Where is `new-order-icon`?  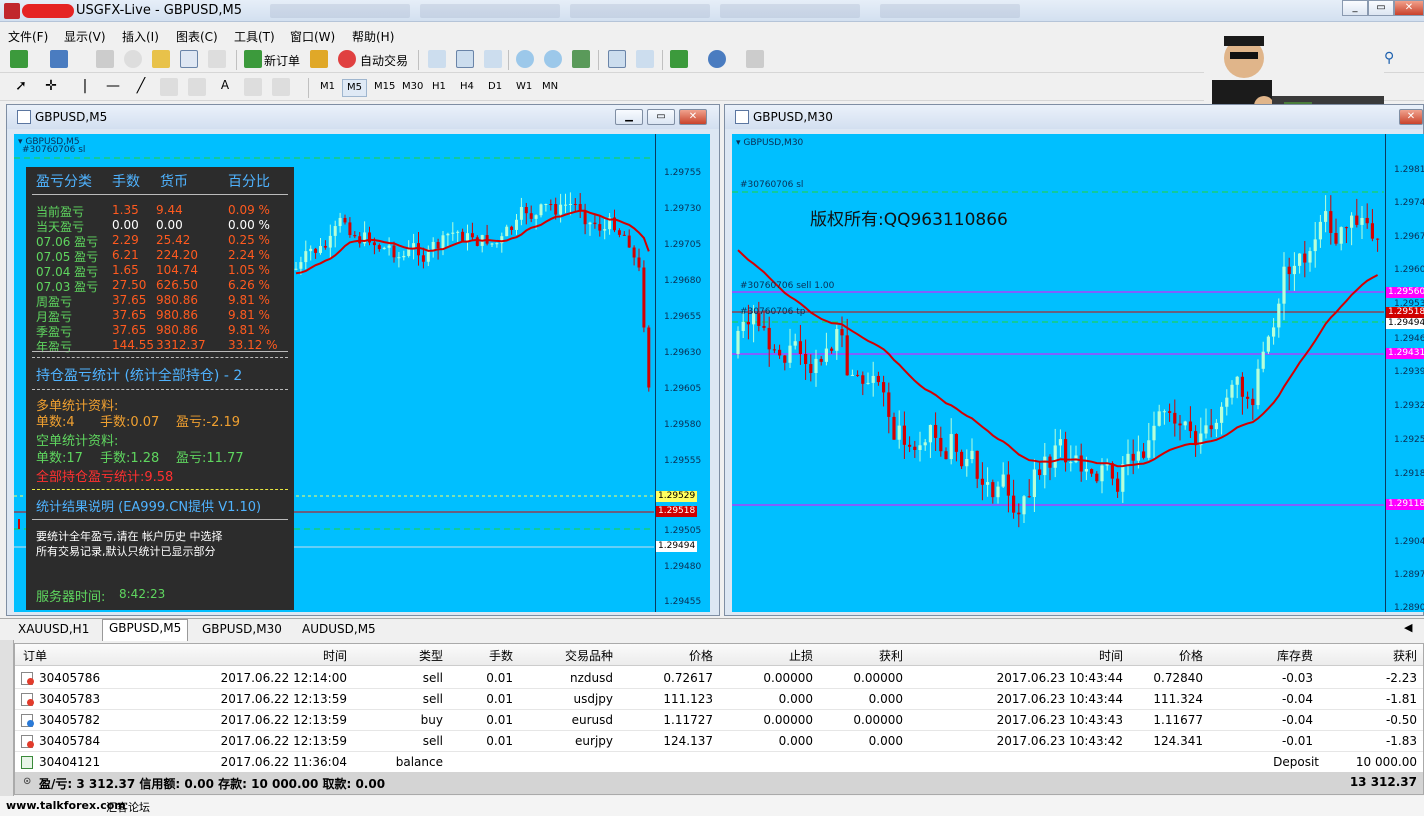 new-order-icon is located at coordinates (253, 59).